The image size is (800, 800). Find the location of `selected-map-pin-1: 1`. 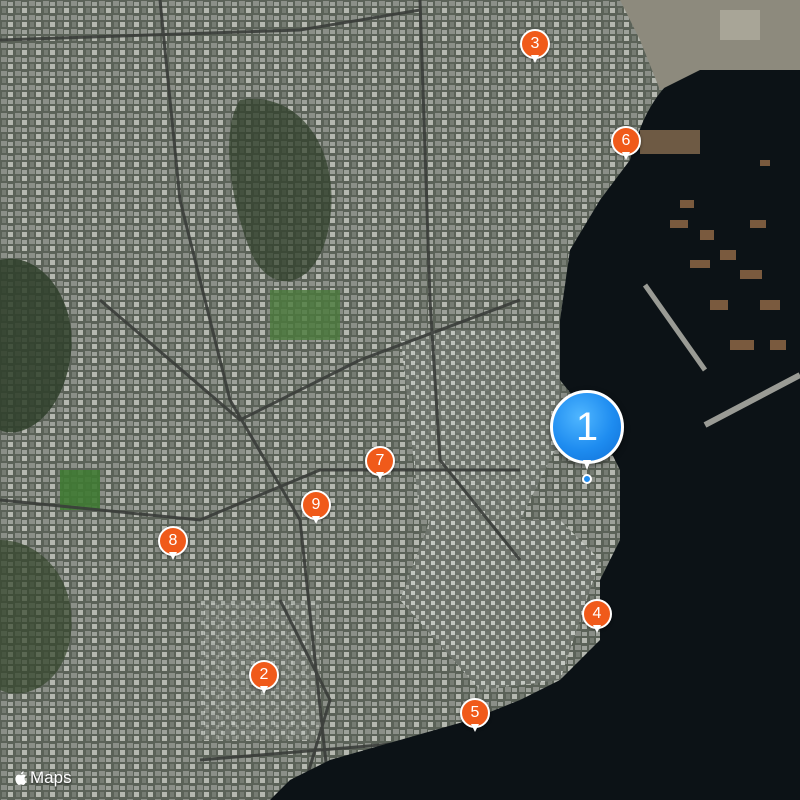

selected-map-pin-1: 1 is located at coordinates (587, 437).